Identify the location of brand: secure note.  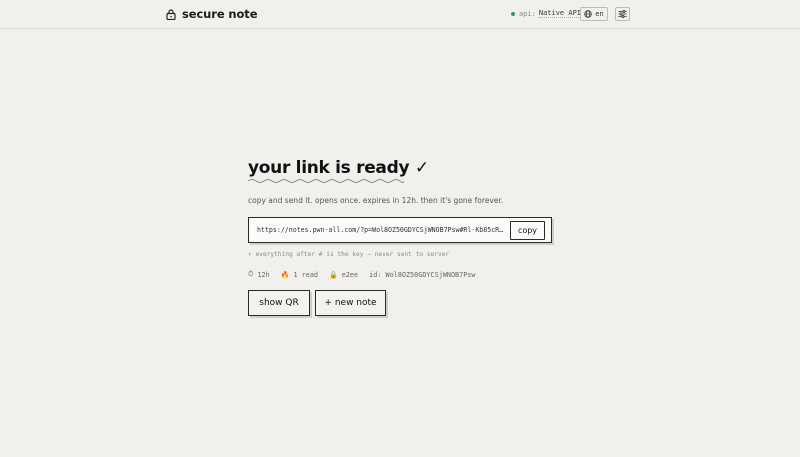
(212, 14).